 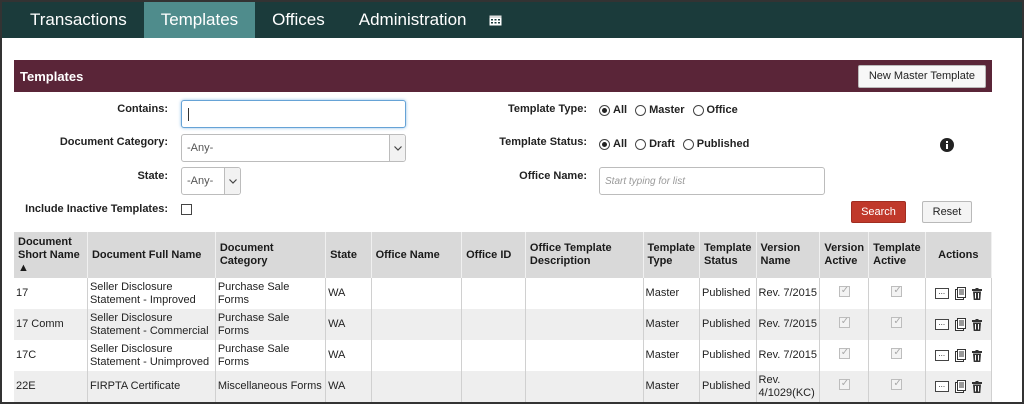 I want to click on col-full-name: Document Full Name, so click(x=151, y=255).